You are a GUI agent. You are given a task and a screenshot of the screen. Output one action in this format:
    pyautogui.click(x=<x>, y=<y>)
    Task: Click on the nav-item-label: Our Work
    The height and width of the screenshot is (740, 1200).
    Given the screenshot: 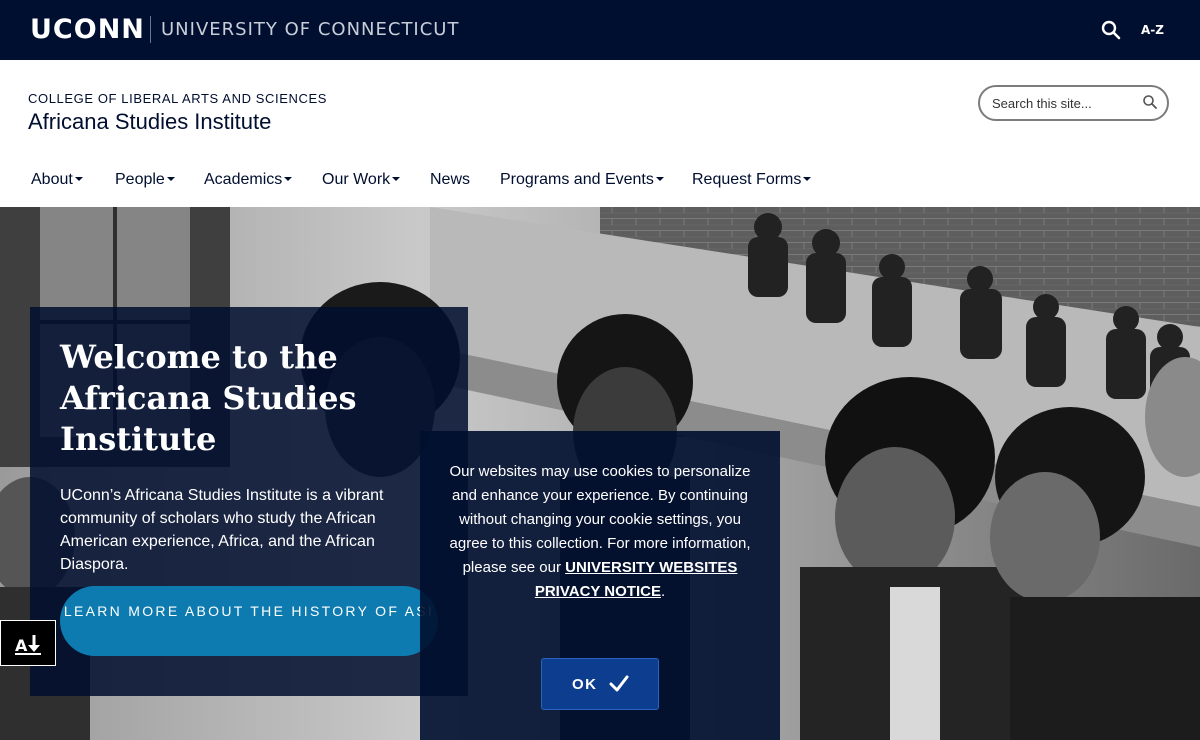 What is the action you would take?
    pyautogui.click(x=356, y=179)
    